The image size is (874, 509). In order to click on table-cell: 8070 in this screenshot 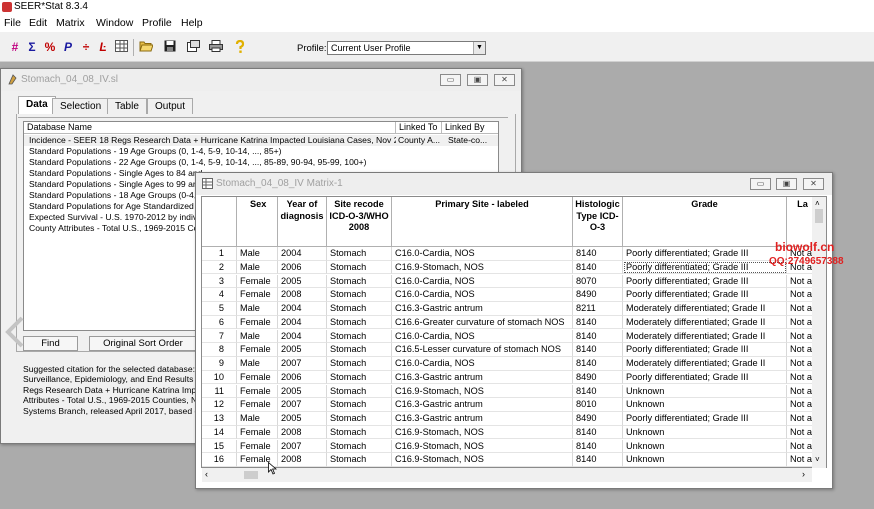, I will do `click(598, 281)`.